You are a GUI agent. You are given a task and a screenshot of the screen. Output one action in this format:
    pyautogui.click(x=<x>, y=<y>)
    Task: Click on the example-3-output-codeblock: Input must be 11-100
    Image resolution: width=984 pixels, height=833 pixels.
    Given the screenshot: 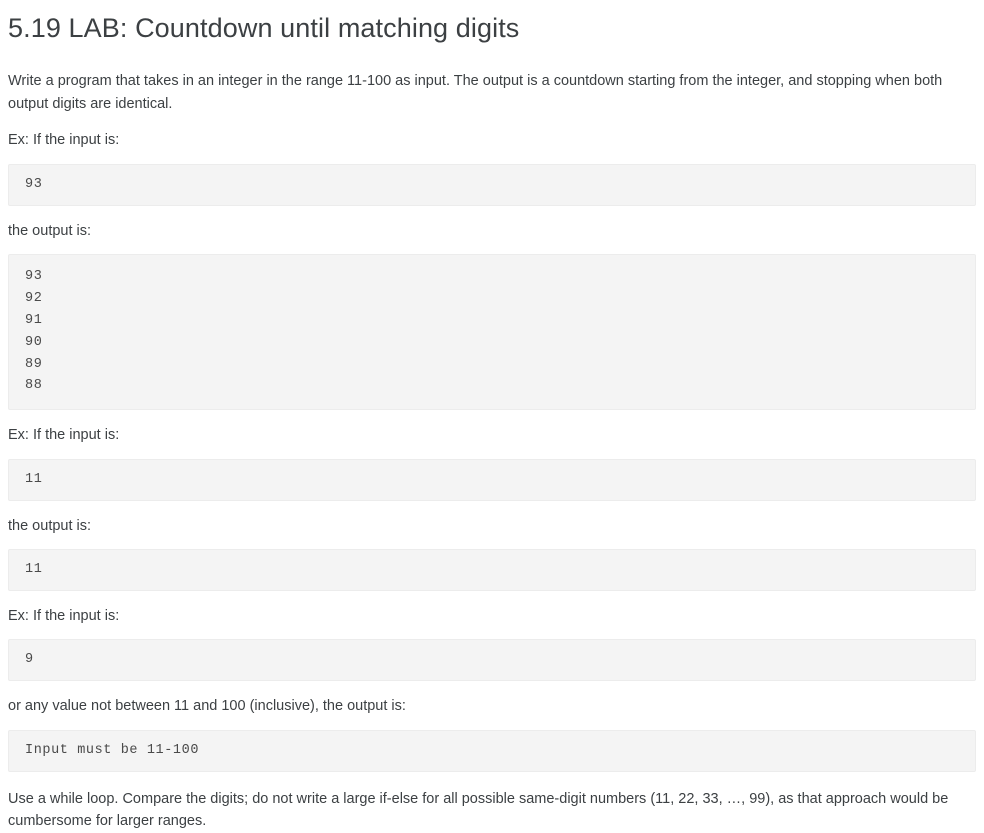 What is the action you would take?
    pyautogui.click(x=492, y=750)
    